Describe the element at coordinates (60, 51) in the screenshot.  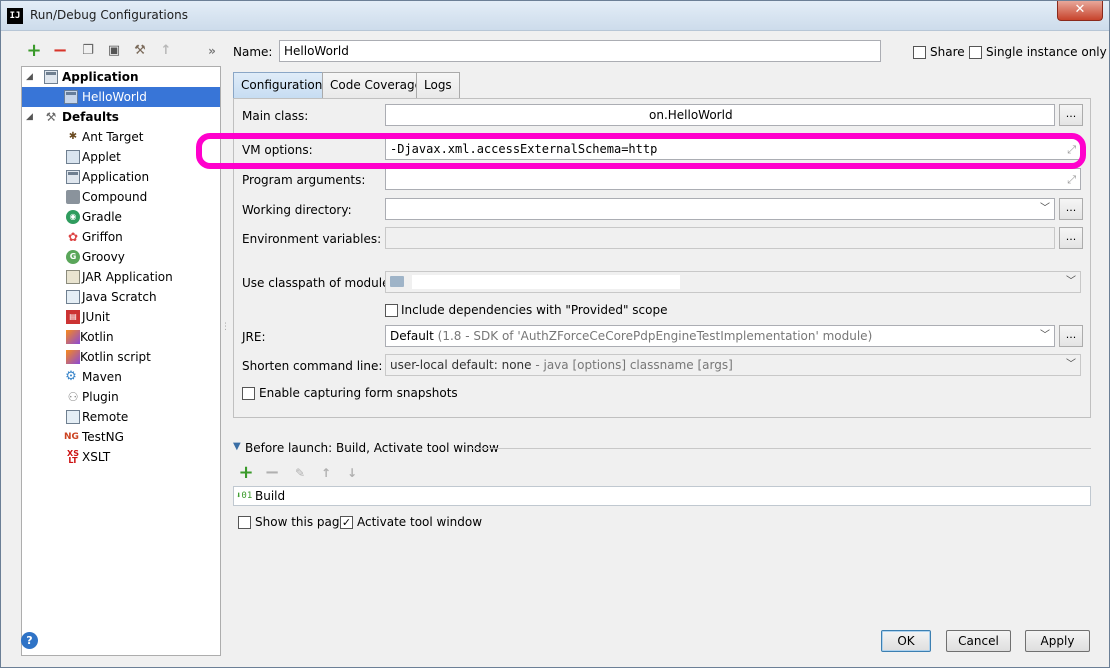
I see `remove-configuration-button: −` at that location.